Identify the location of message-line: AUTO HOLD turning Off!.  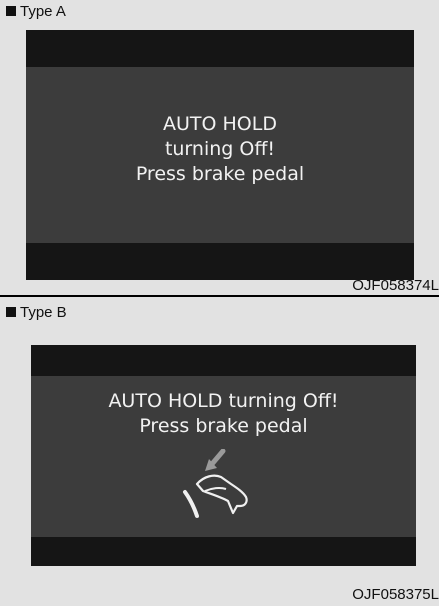
(223, 401).